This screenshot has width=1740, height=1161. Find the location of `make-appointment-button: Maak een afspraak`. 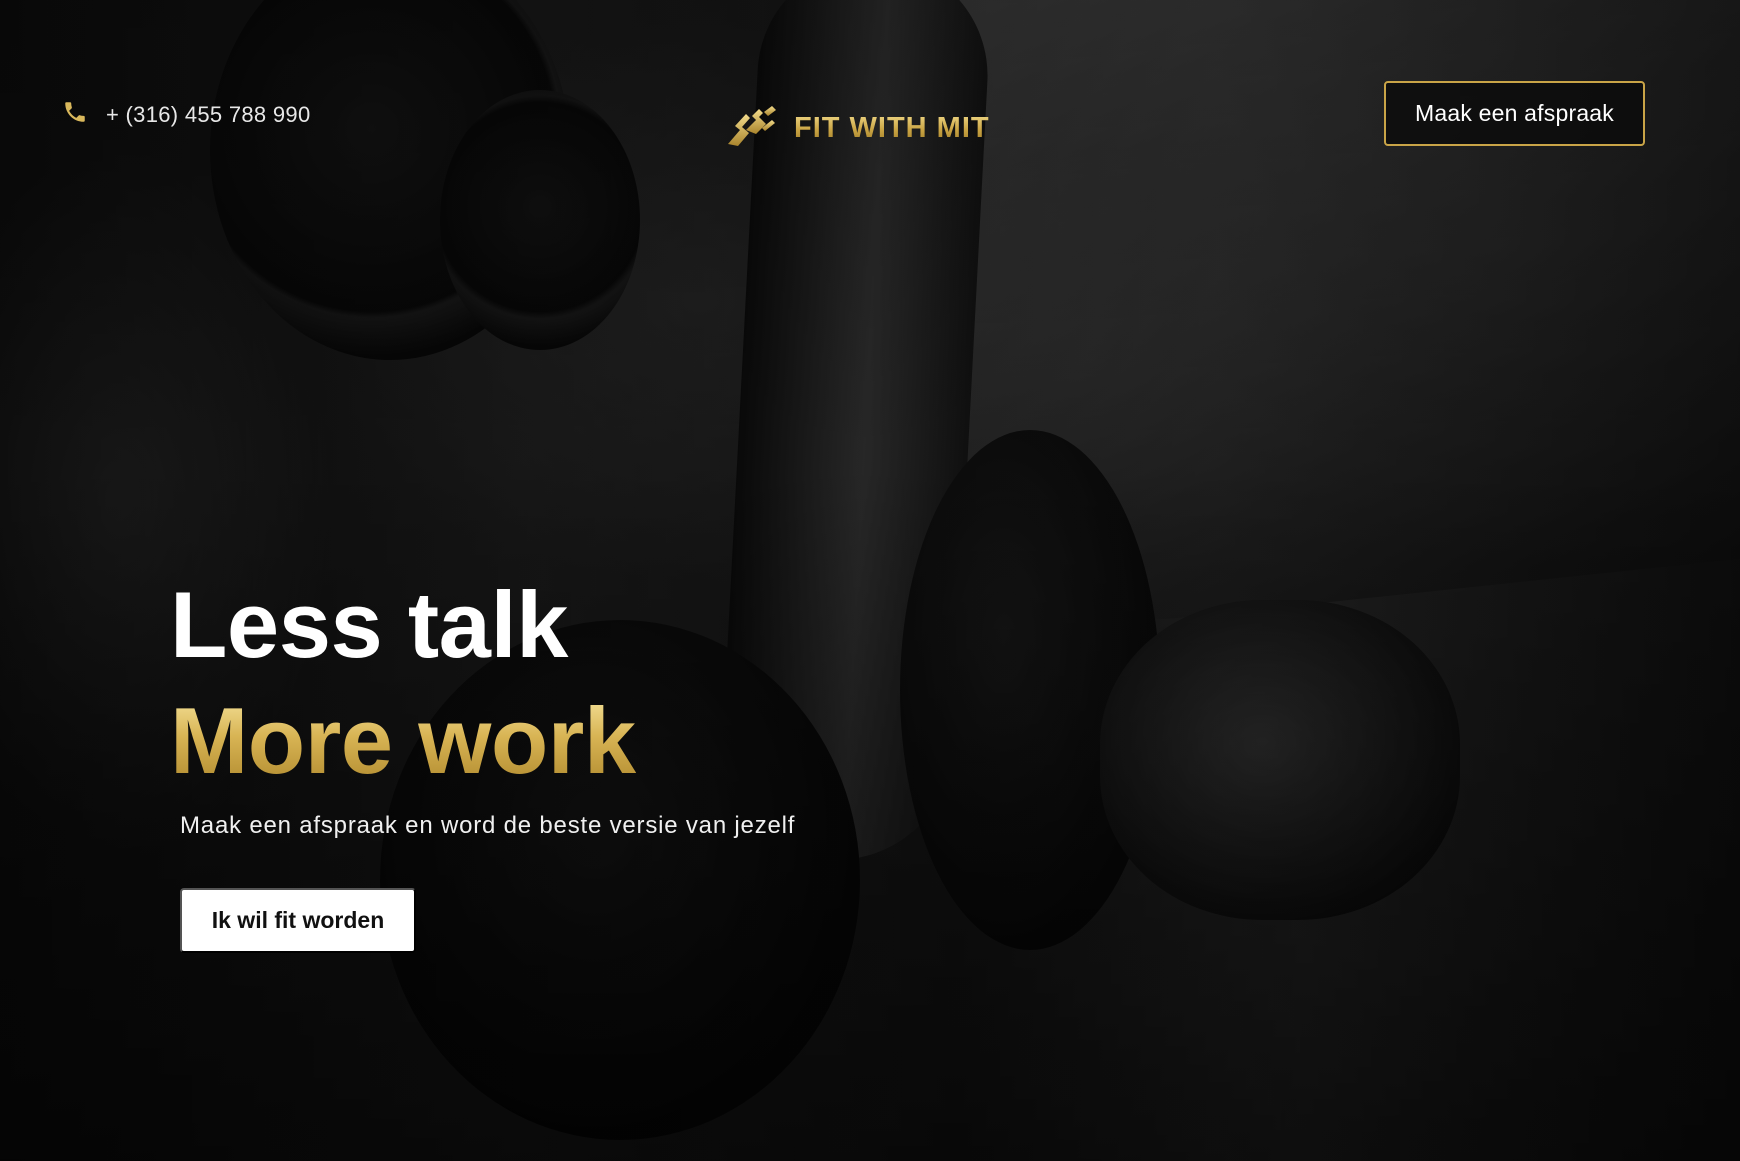

make-appointment-button: Maak een afspraak is located at coordinates (1514, 113).